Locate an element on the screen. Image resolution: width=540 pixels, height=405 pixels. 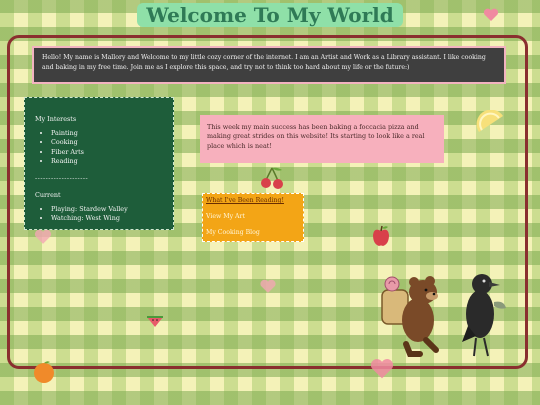
watermelon-icon is located at coordinates (155, 321).